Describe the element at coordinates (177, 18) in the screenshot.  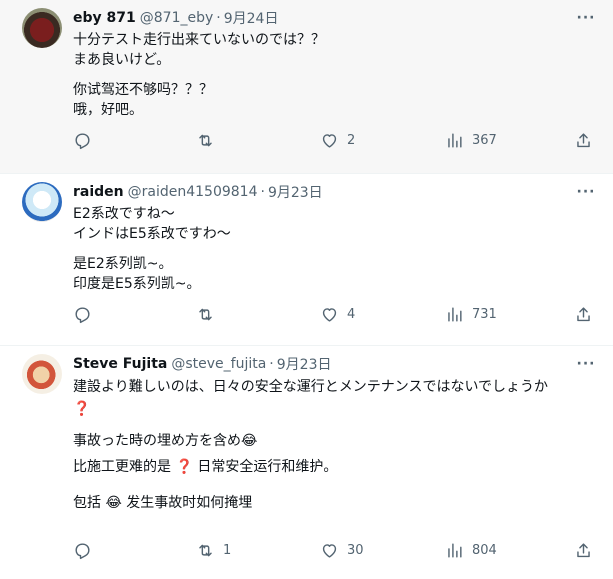
I see `user-handle: @871_eby` at that location.